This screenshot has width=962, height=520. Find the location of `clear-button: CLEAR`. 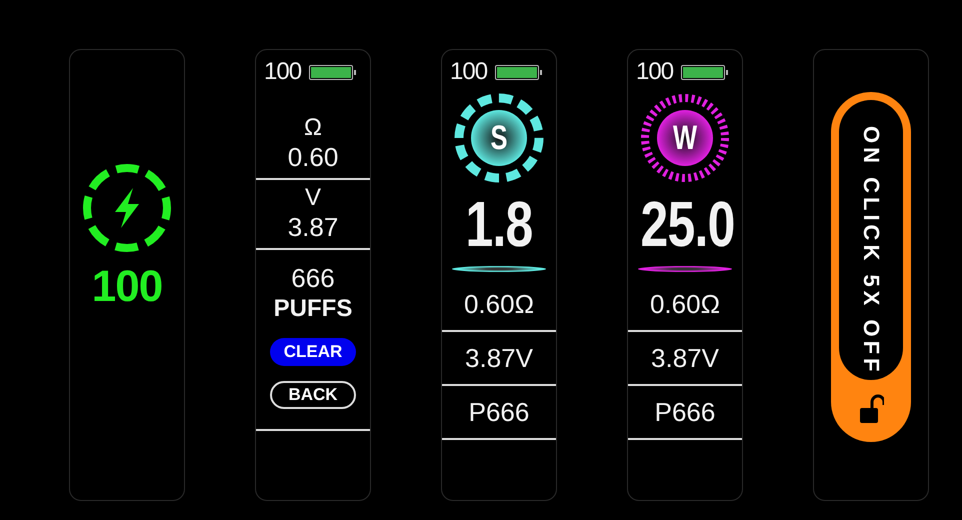

clear-button: CLEAR is located at coordinates (313, 352).